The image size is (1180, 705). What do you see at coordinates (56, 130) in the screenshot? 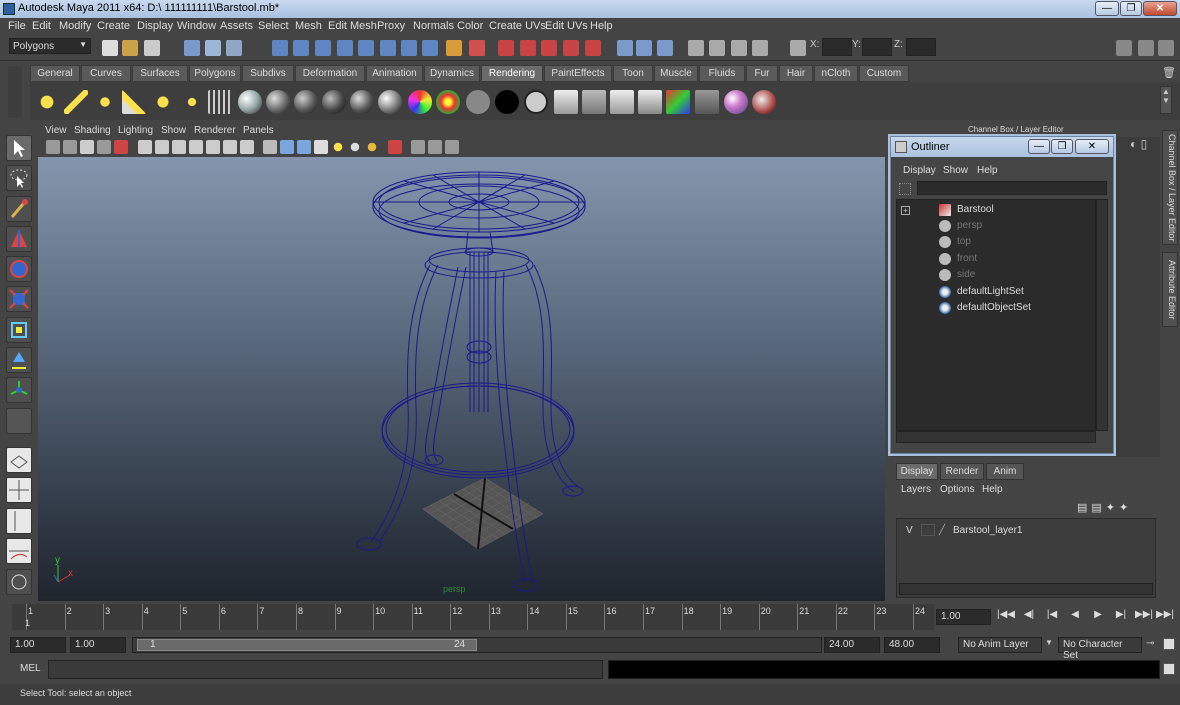
I see `viewport-menu-view: View` at bounding box center [56, 130].